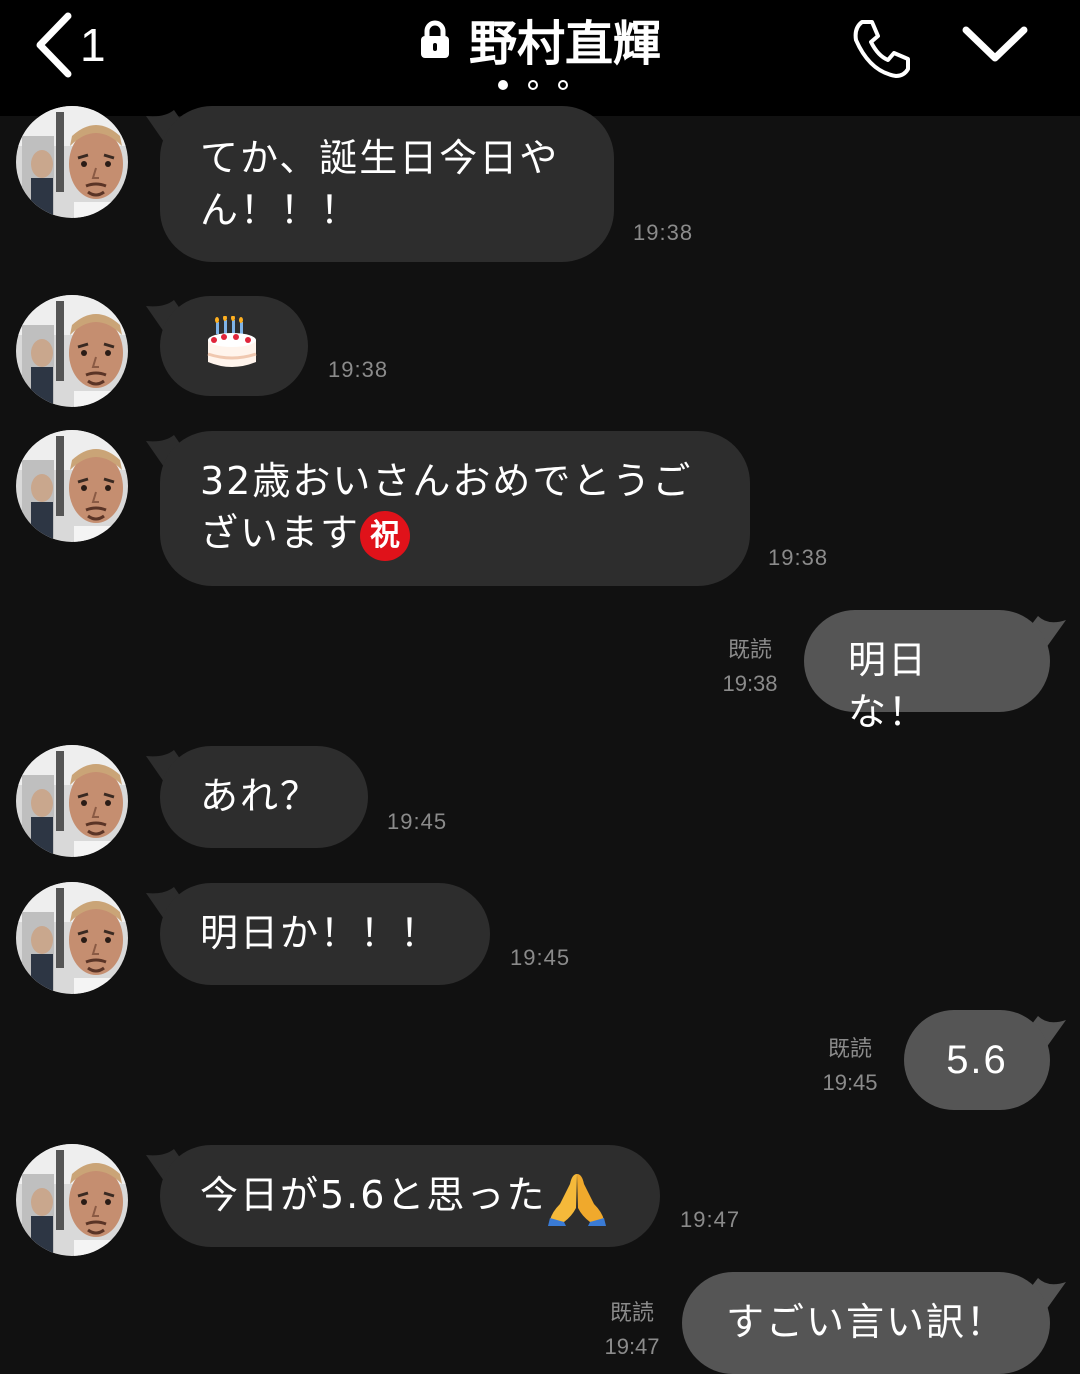 The width and height of the screenshot is (1080, 1374). Describe the element at coordinates (380, 158) in the screenshot. I see `message-text: てか、誕生日今日や` at that location.